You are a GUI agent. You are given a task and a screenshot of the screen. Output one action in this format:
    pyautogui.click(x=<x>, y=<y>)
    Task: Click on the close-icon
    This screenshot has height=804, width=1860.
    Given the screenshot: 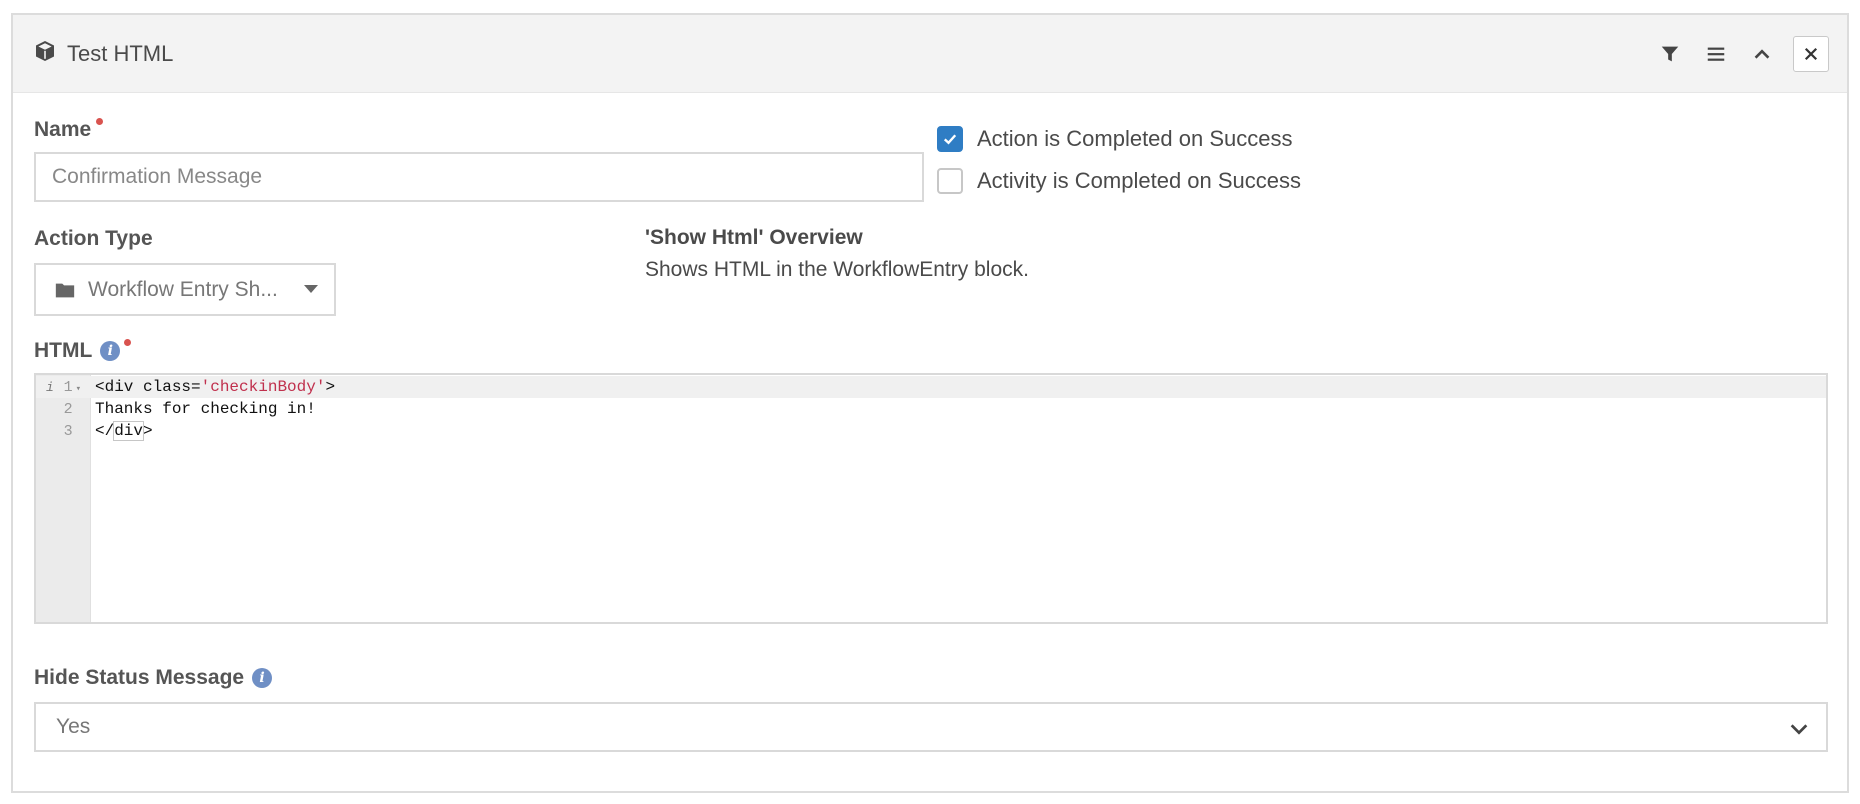 What is the action you would take?
    pyautogui.click(x=1811, y=54)
    